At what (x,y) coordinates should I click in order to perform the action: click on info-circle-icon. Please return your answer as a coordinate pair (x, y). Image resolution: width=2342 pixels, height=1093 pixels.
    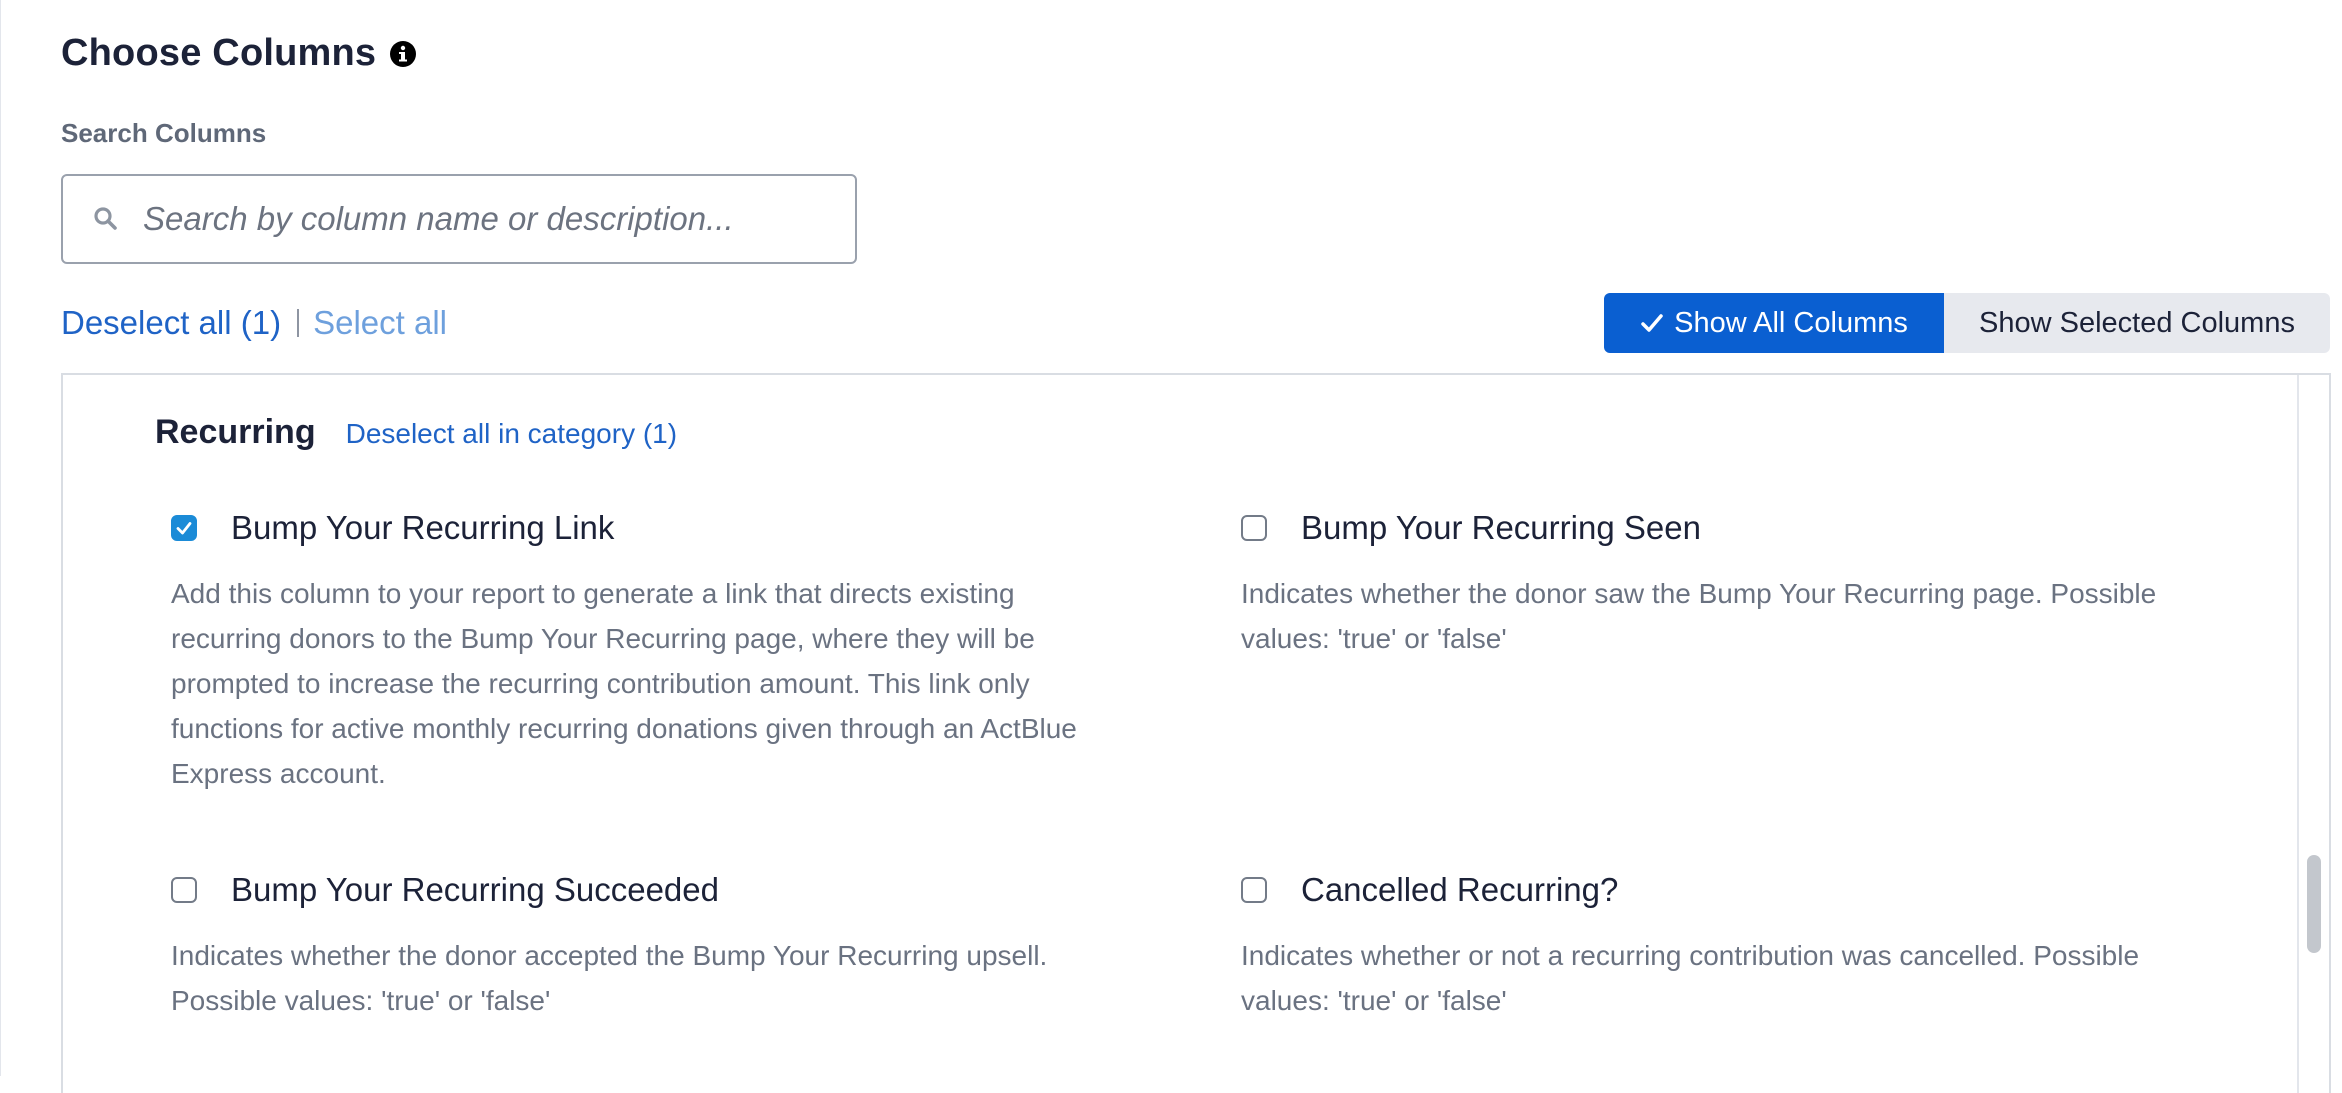
    Looking at the image, I should click on (403, 54).